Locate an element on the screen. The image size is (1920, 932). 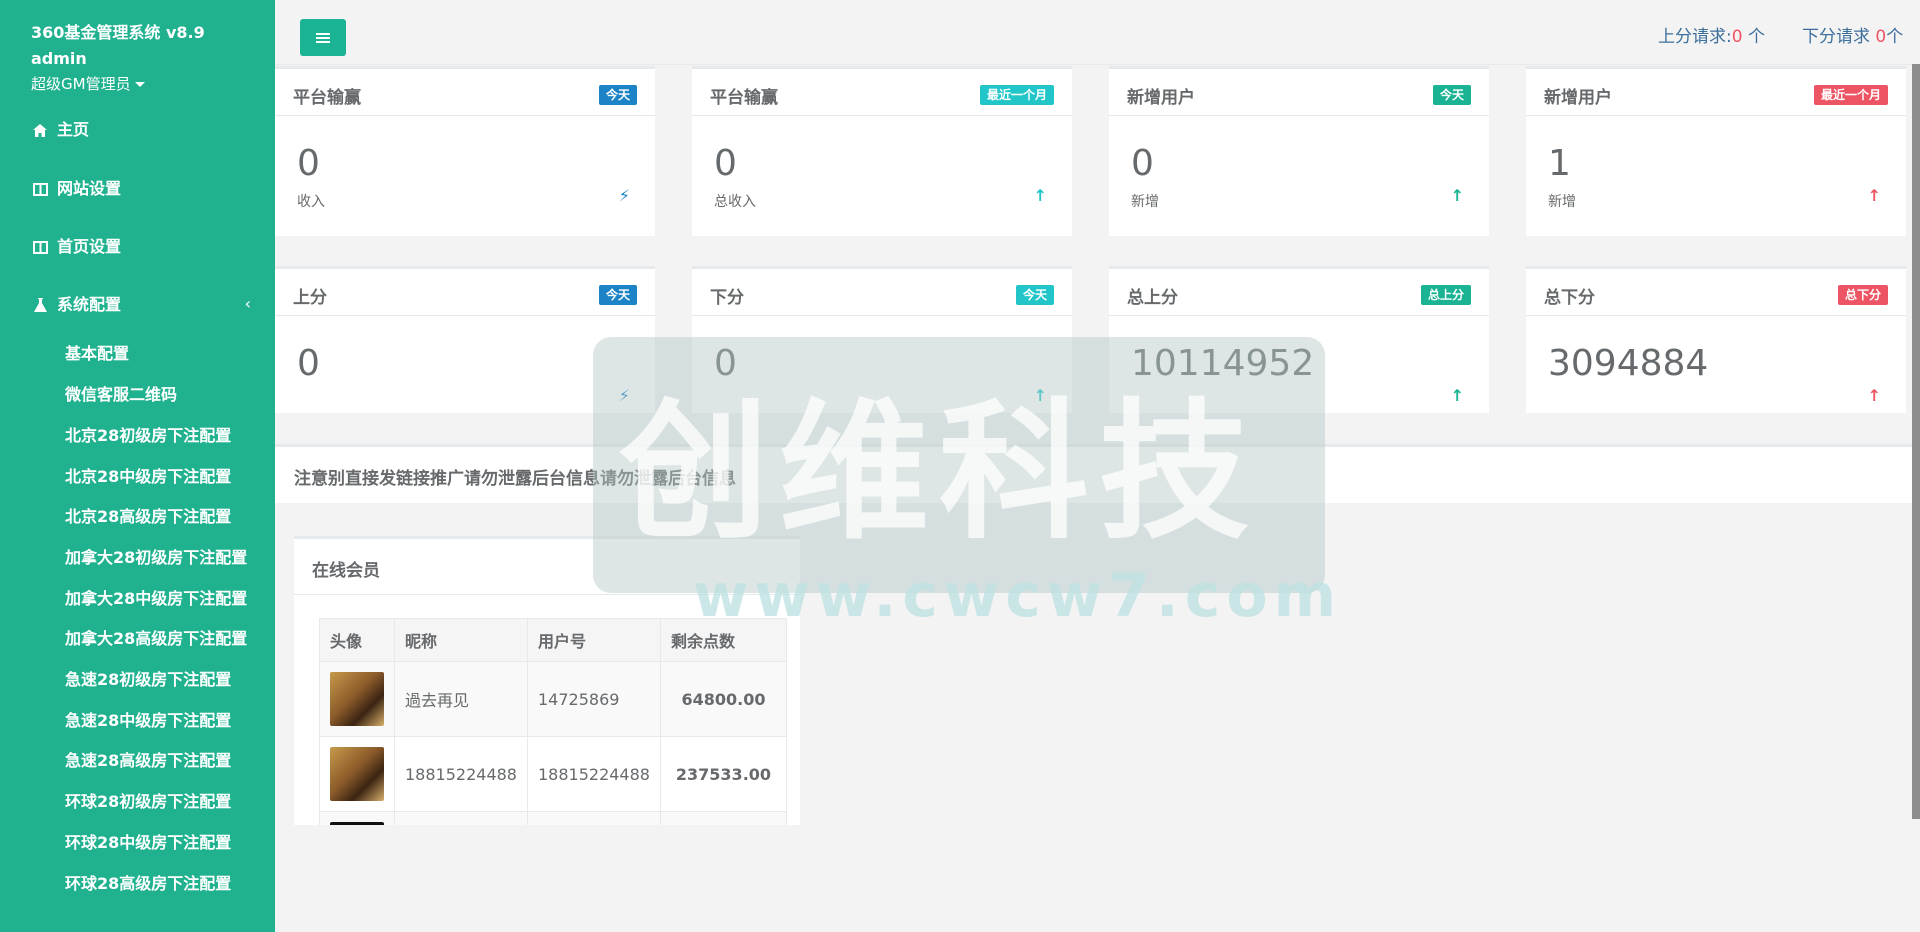
user-role-dropdown: 超级GM管理员 is located at coordinates (88, 83).